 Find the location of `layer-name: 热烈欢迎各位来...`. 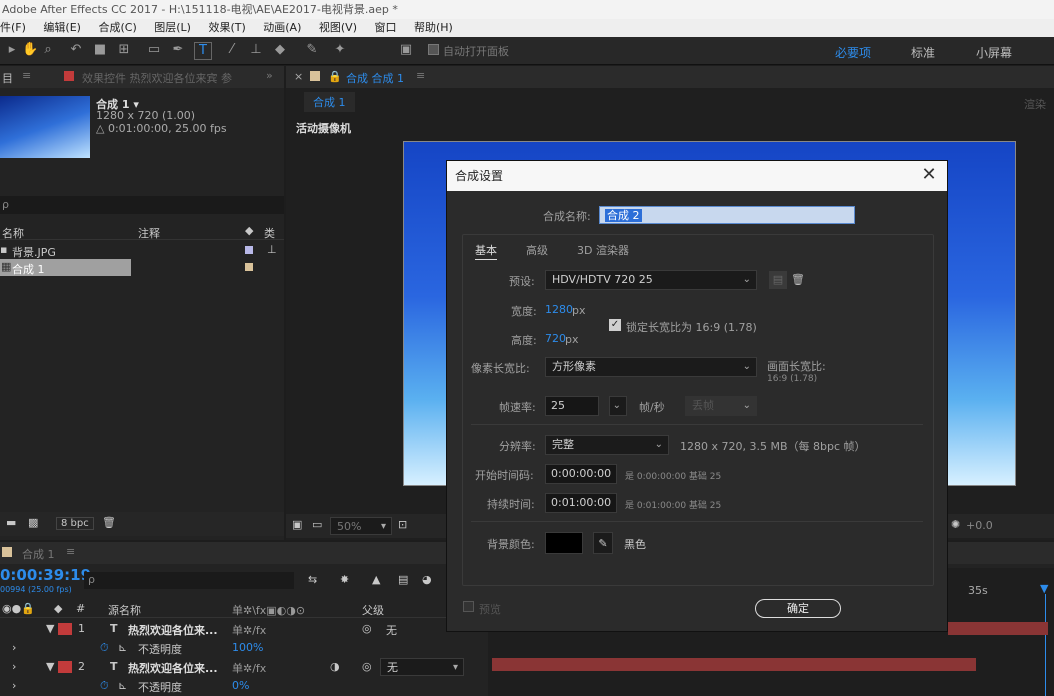

layer-name: 热烈欢迎各位来... is located at coordinates (173, 668).